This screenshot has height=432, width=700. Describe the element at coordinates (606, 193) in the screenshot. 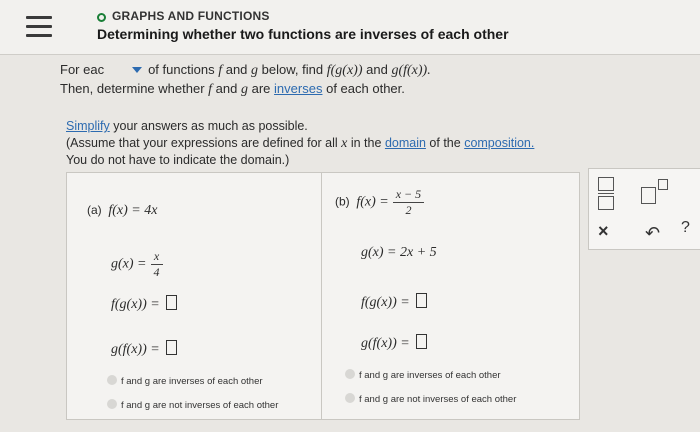

I see `fraction-button` at that location.